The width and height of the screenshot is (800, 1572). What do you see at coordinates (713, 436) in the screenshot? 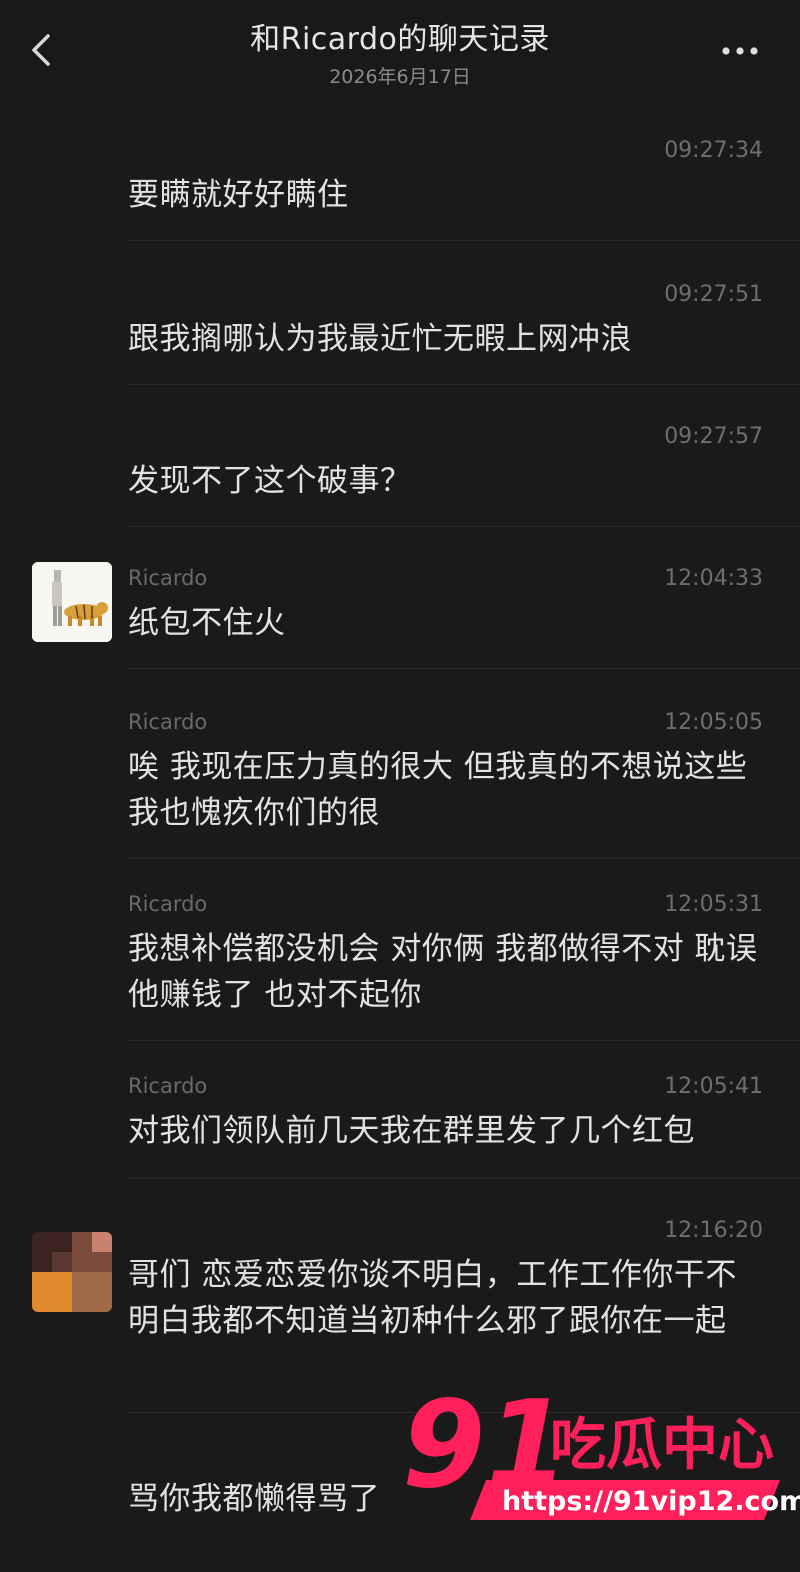
I see `message-time: 09:27:57` at bounding box center [713, 436].